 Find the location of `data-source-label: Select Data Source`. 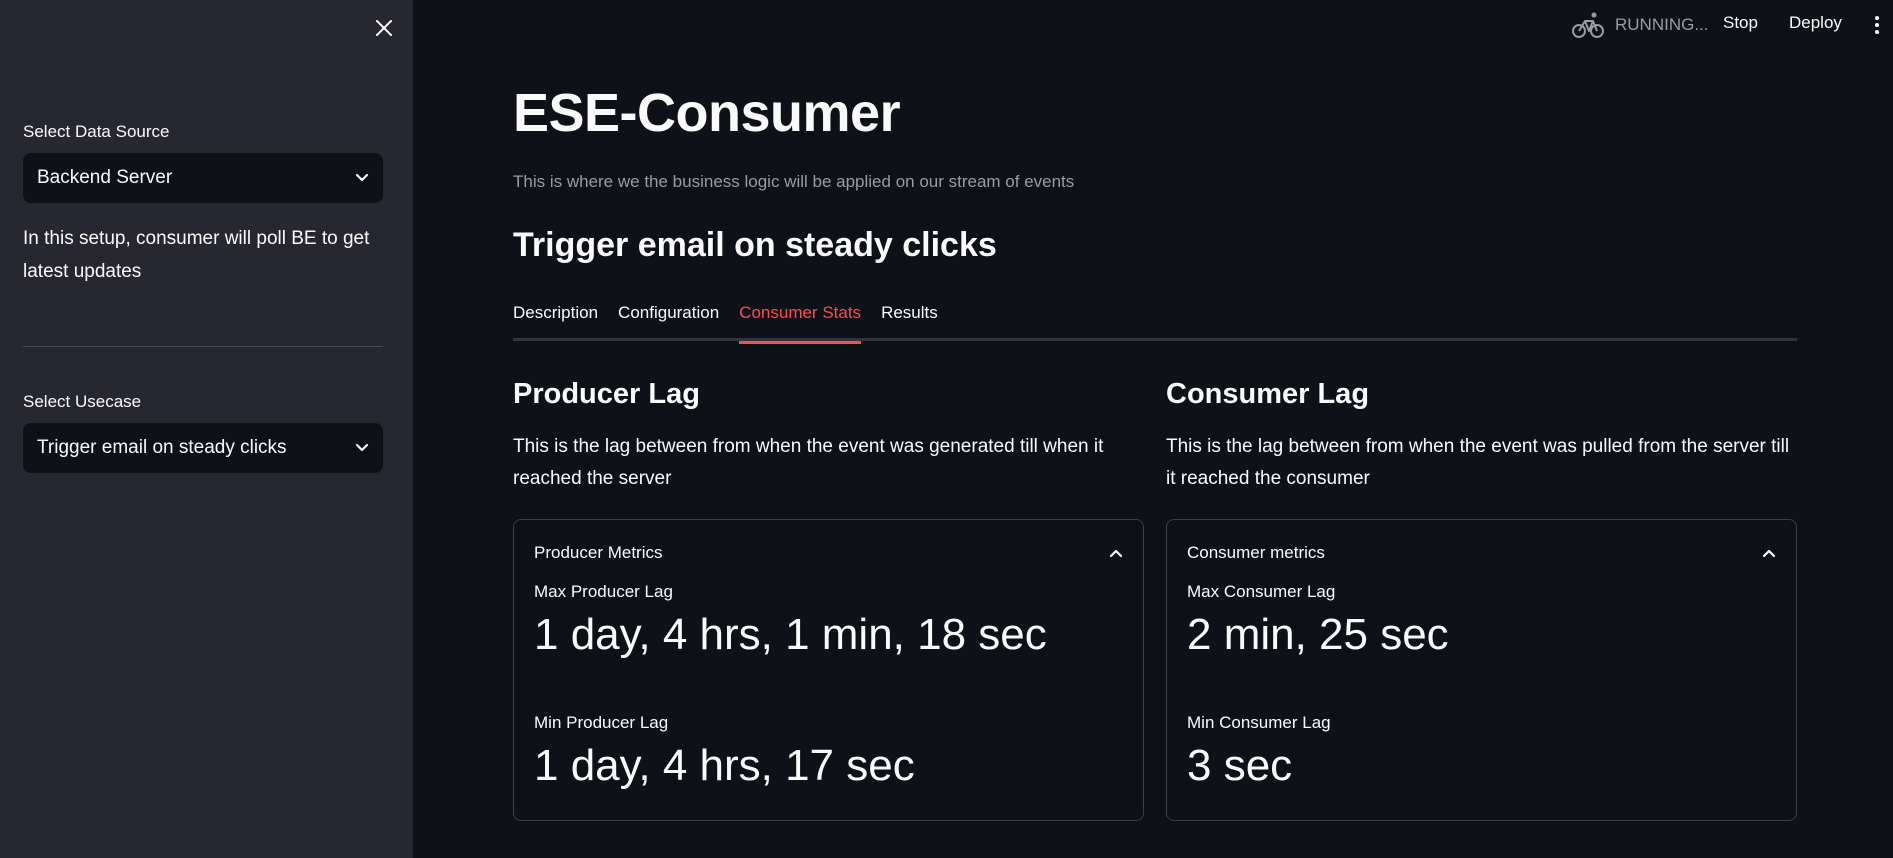

data-source-label: Select Data Source is located at coordinates (96, 131).